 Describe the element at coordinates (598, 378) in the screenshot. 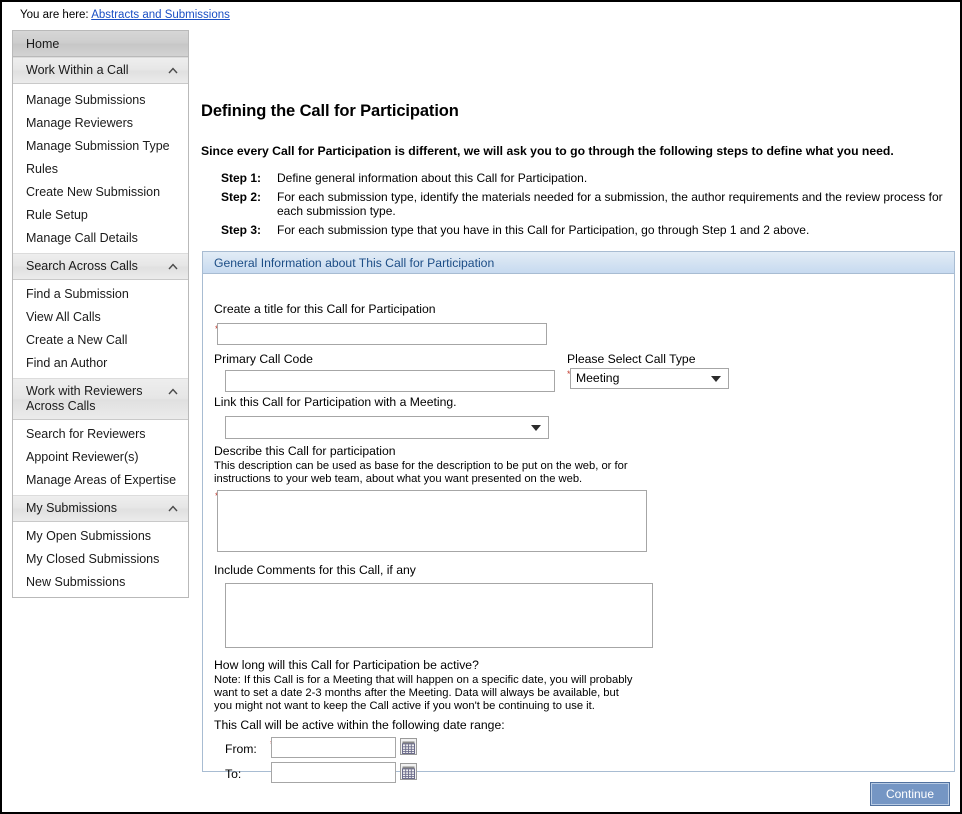

I see `call-type-selected-value: Meeting` at that location.